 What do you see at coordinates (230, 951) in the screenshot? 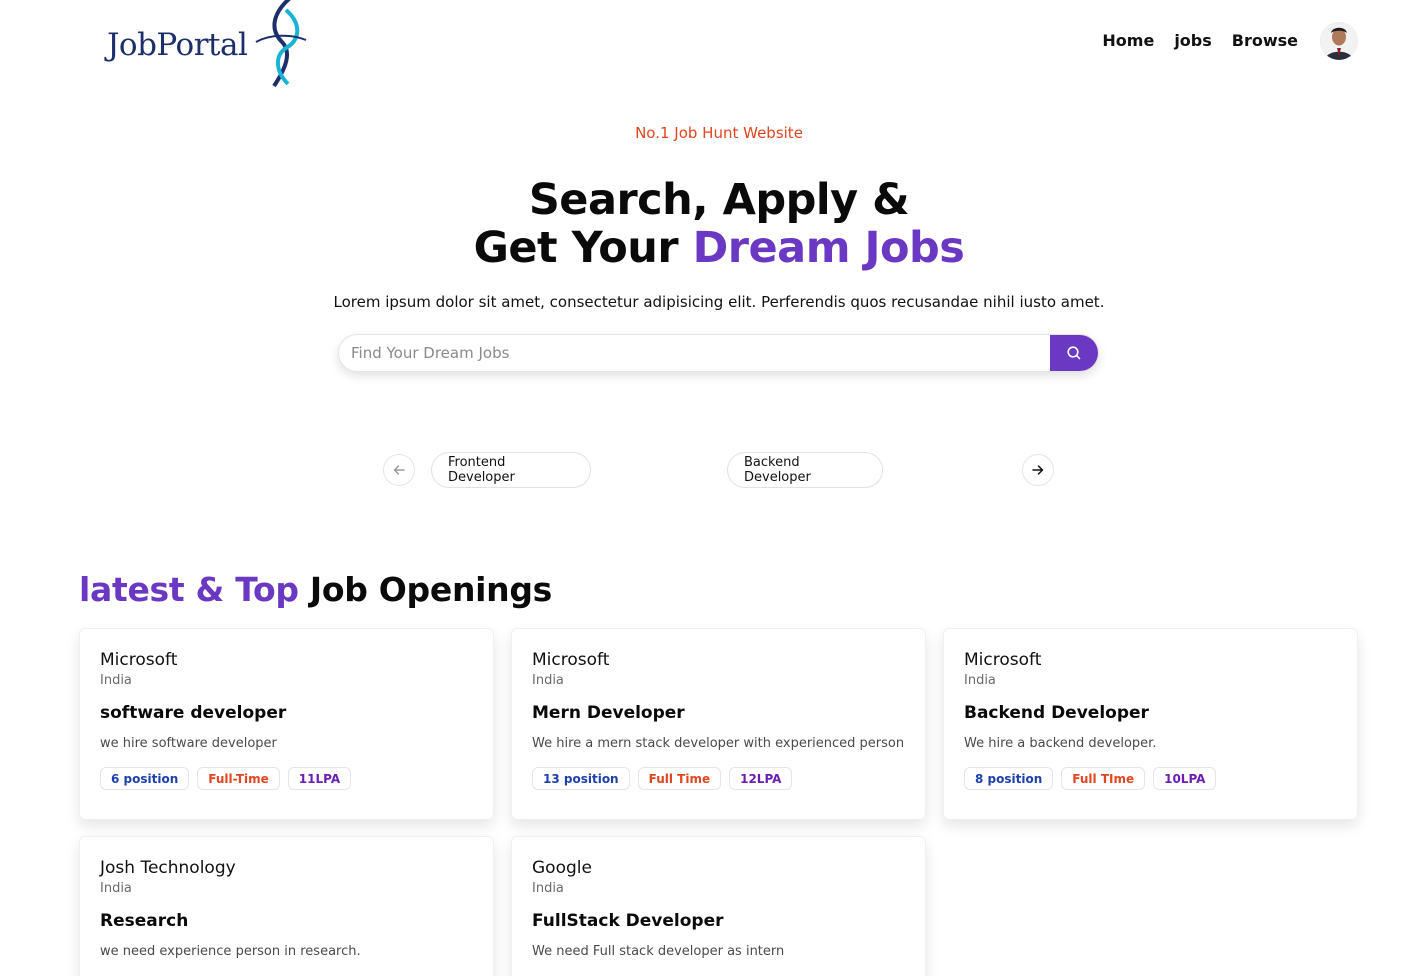
I see `job-description: we need experience person in research.` at bounding box center [230, 951].